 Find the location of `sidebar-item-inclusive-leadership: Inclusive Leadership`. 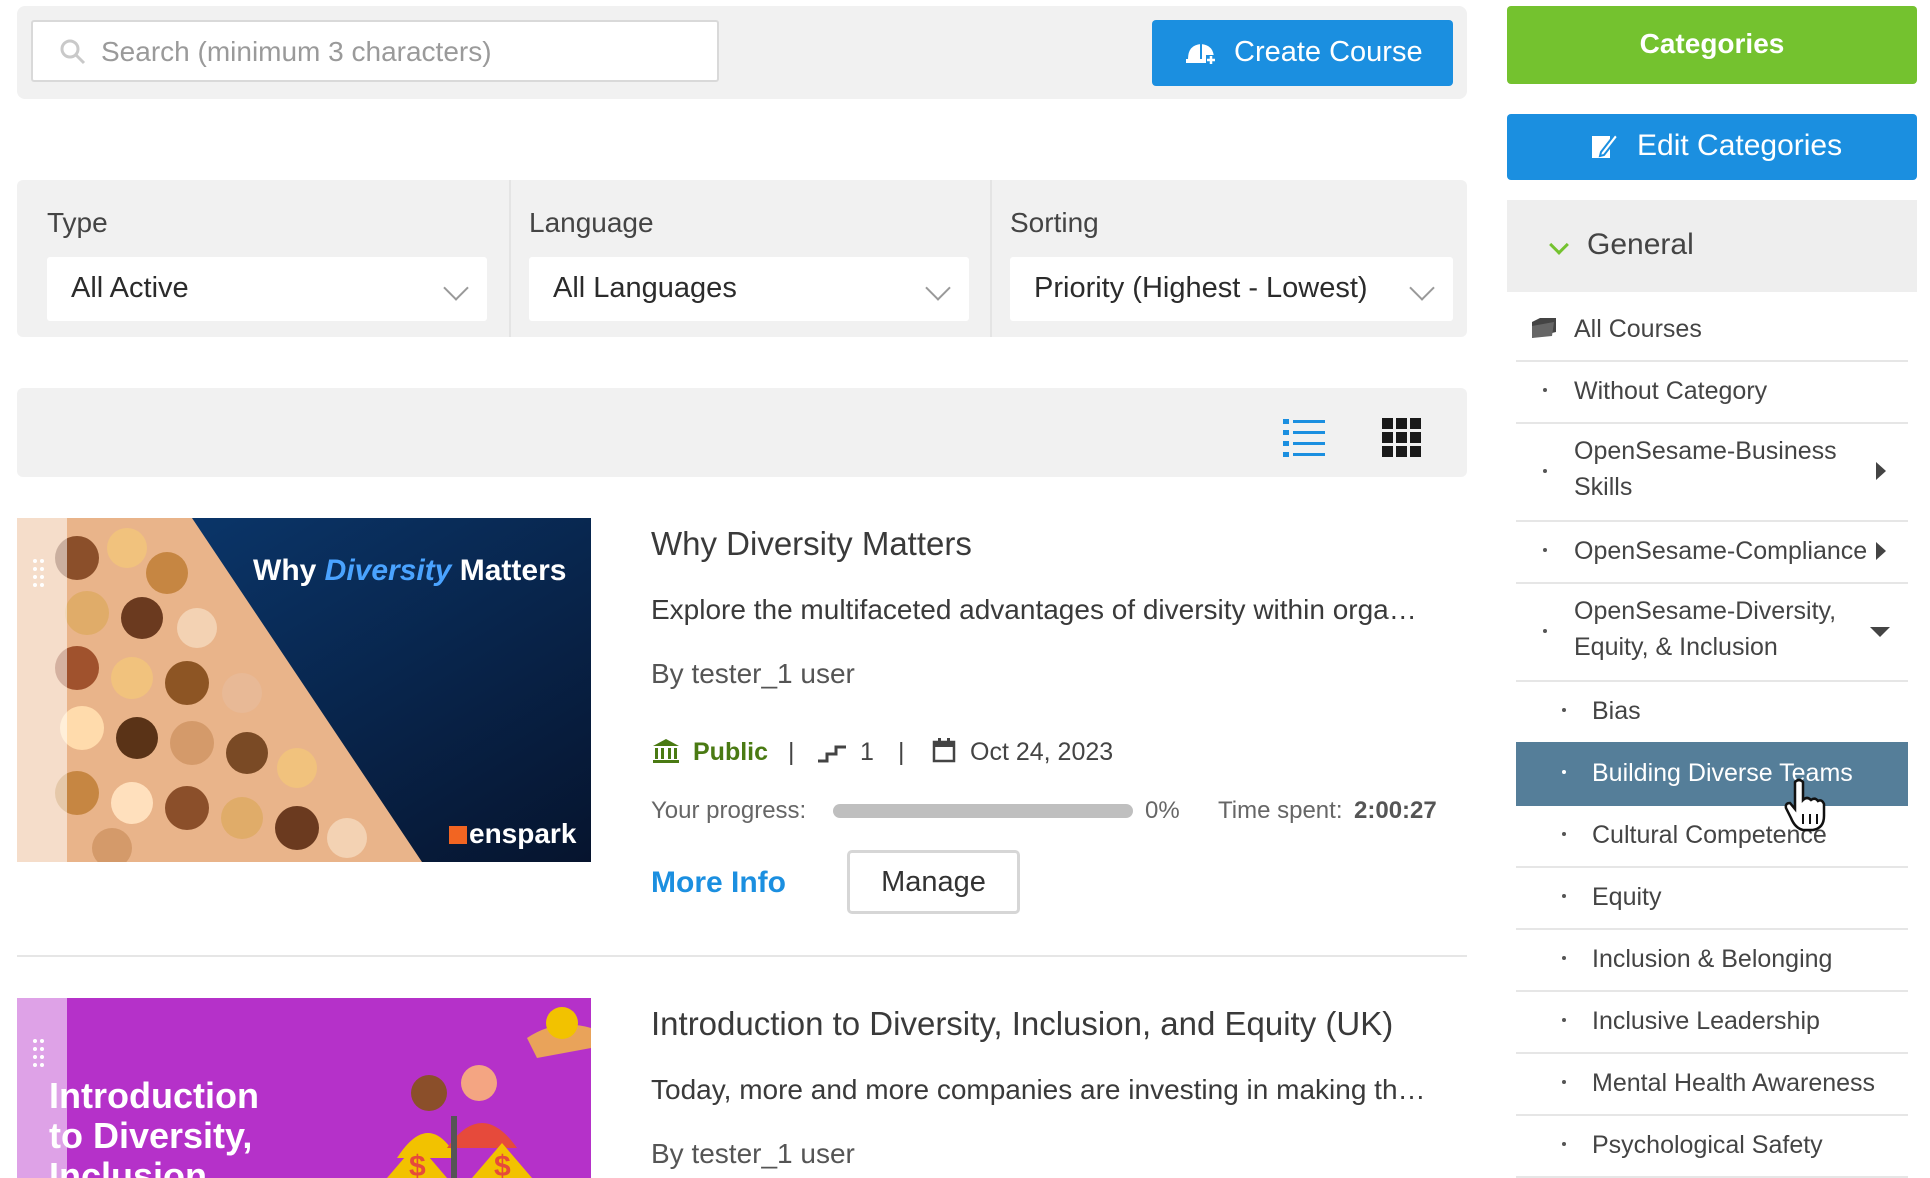

sidebar-item-inclusive-leadership: Inclusive Leadership is located at coordinates (1712, 1022).